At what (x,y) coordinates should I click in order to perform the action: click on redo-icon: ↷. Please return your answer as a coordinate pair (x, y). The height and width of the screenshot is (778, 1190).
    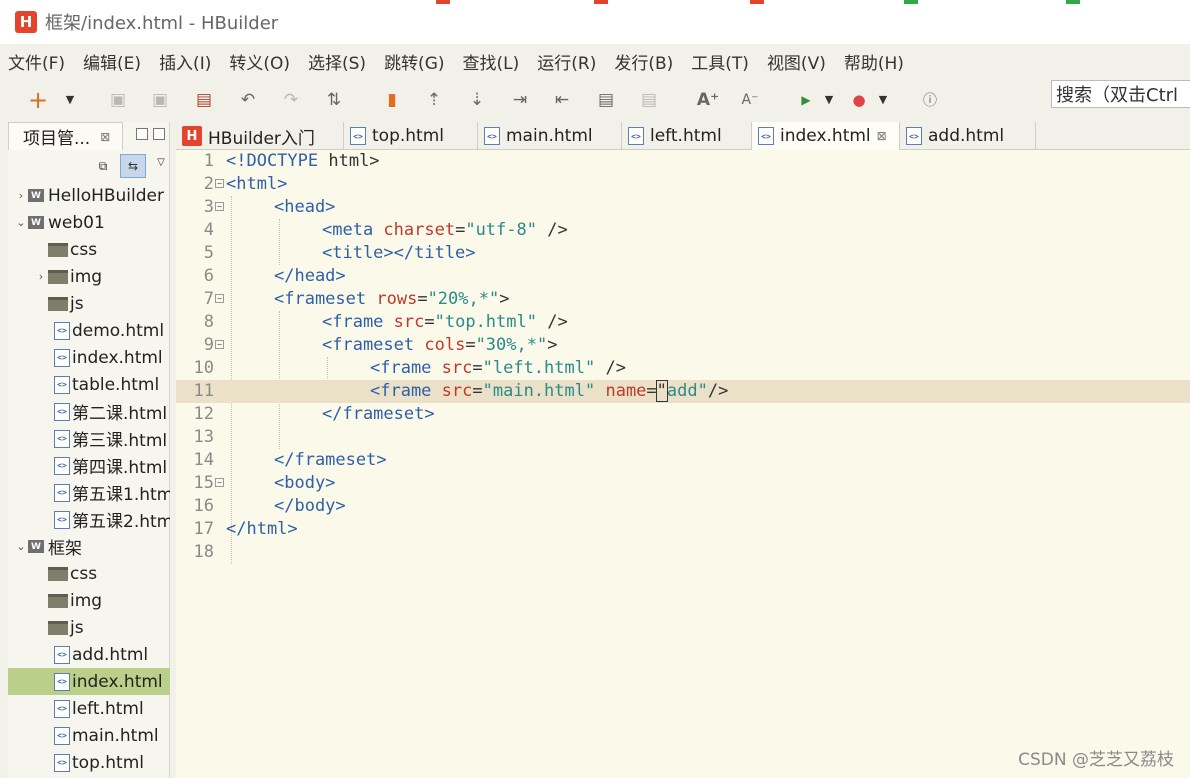
    Looking at the image, I should click on (291, 100).